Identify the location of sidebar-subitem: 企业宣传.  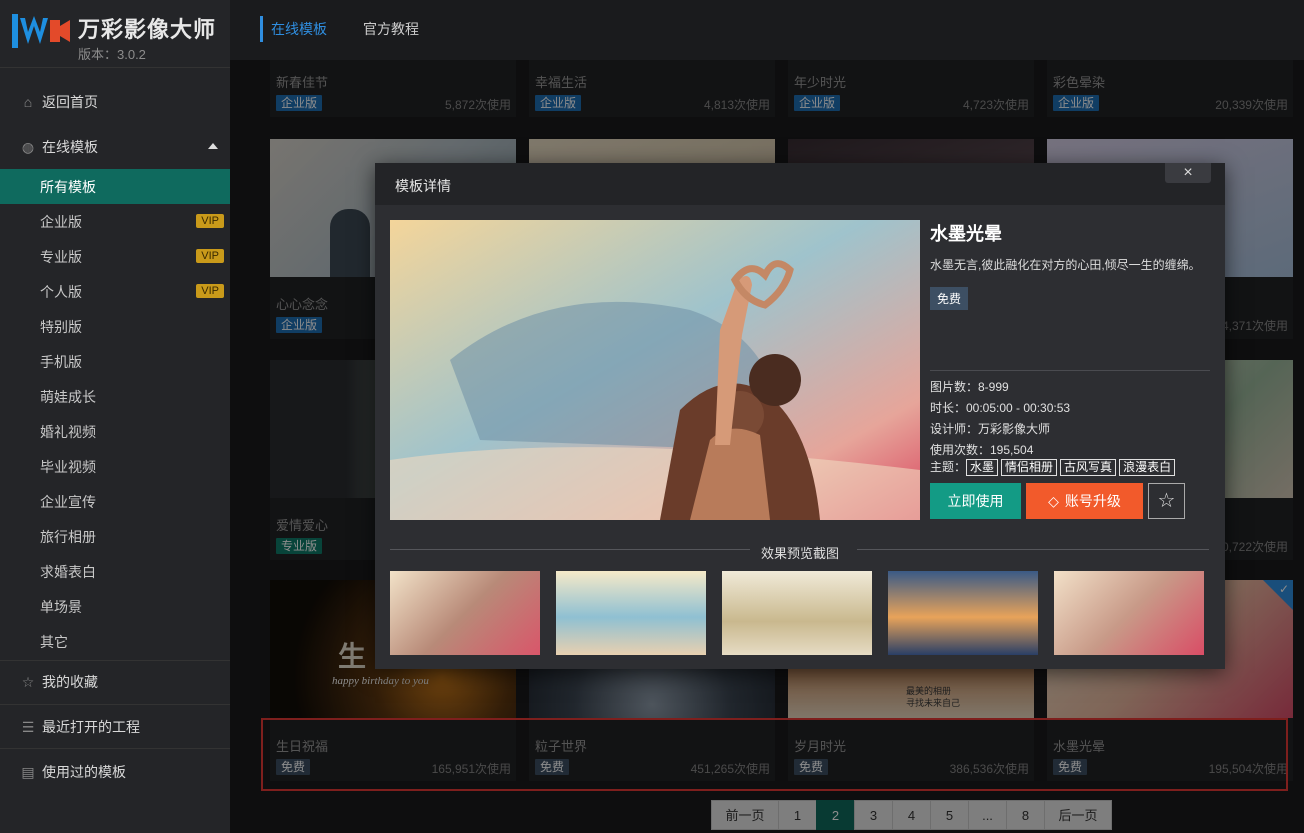
(115, 501).